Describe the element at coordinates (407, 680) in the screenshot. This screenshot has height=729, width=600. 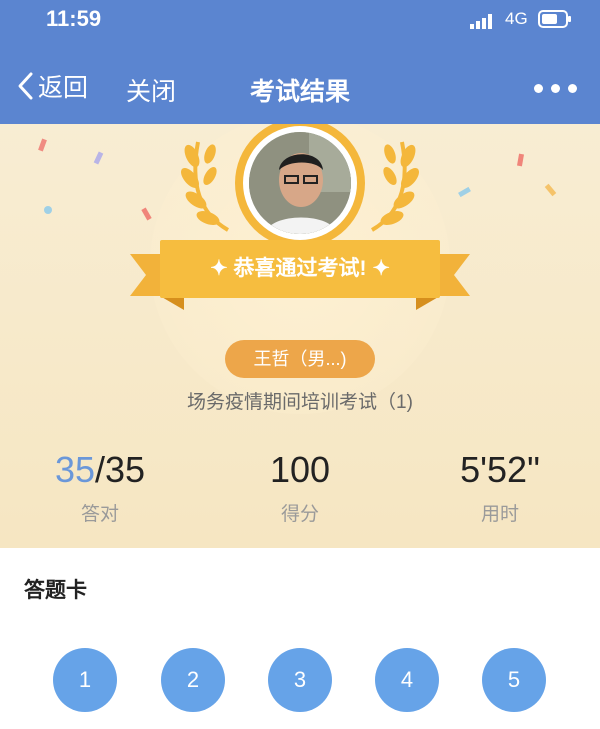
I see `question-button: 4` at that location.